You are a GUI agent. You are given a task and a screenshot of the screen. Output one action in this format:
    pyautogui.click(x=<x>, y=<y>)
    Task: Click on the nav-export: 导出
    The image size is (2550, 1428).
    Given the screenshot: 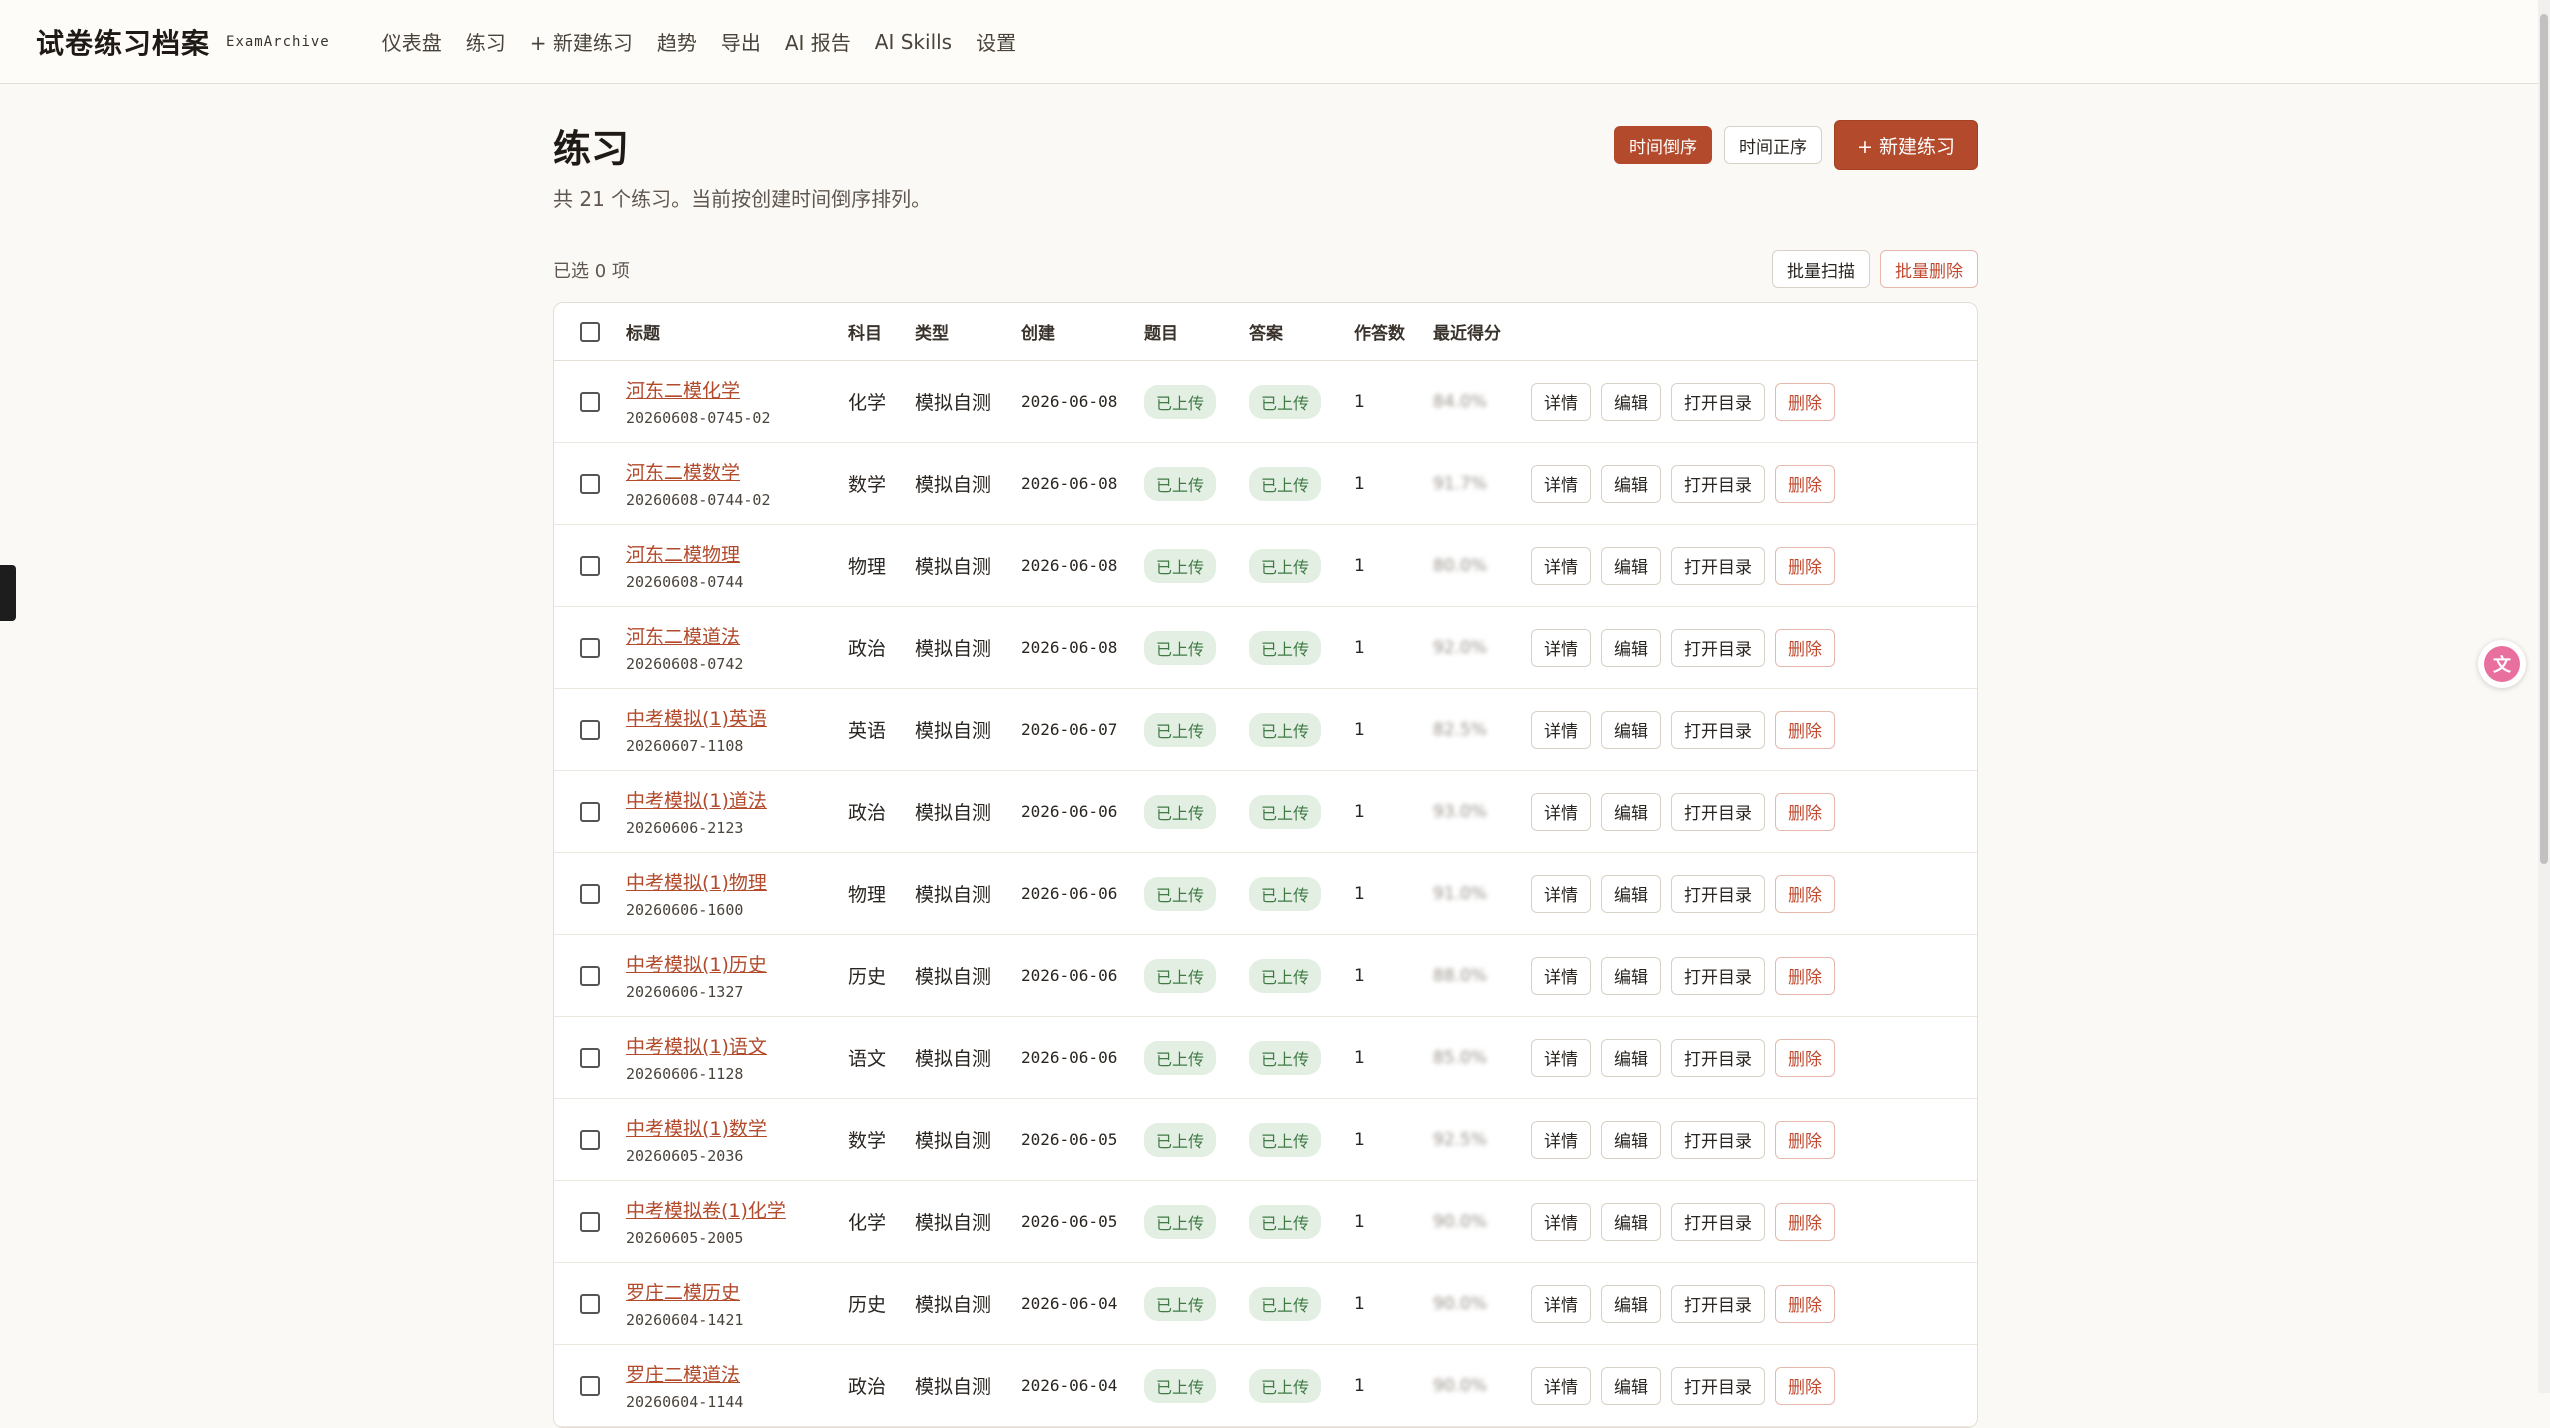 What is the action you would take?
    pyautogui.click(x=741, y=41)
    